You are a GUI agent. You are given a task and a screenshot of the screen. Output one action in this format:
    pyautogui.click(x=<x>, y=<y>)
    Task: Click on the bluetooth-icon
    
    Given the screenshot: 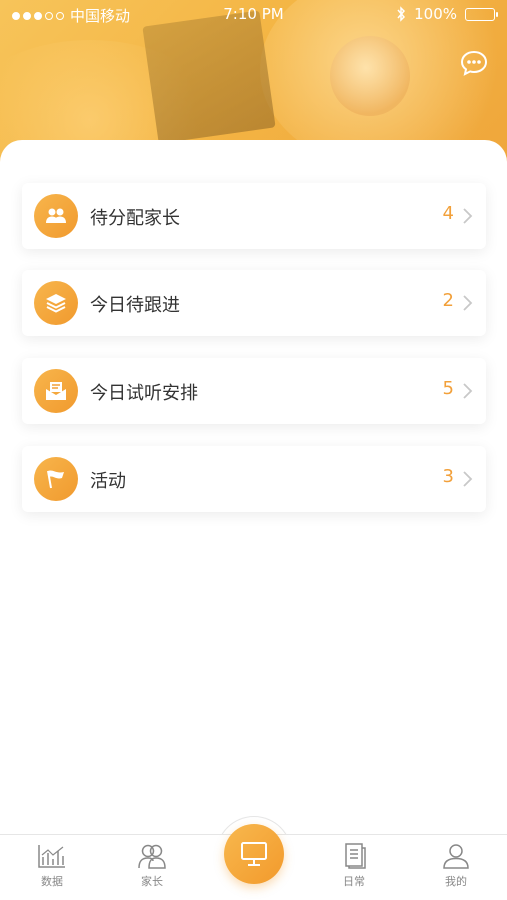 What is the action you would take?
    pyautogui.click(x=401, y=14)
    